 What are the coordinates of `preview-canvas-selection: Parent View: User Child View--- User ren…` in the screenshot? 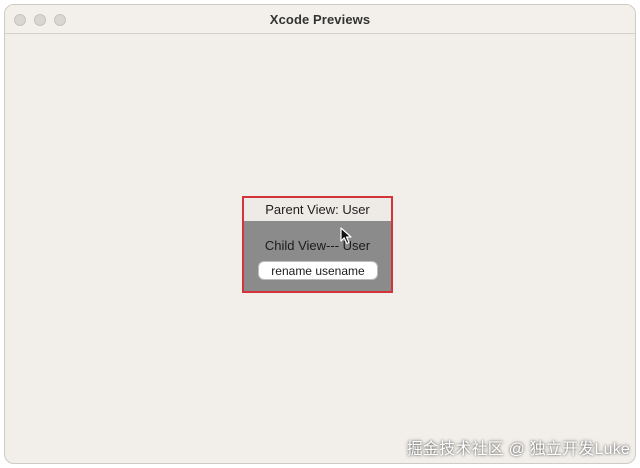 It's located at (317, 244).